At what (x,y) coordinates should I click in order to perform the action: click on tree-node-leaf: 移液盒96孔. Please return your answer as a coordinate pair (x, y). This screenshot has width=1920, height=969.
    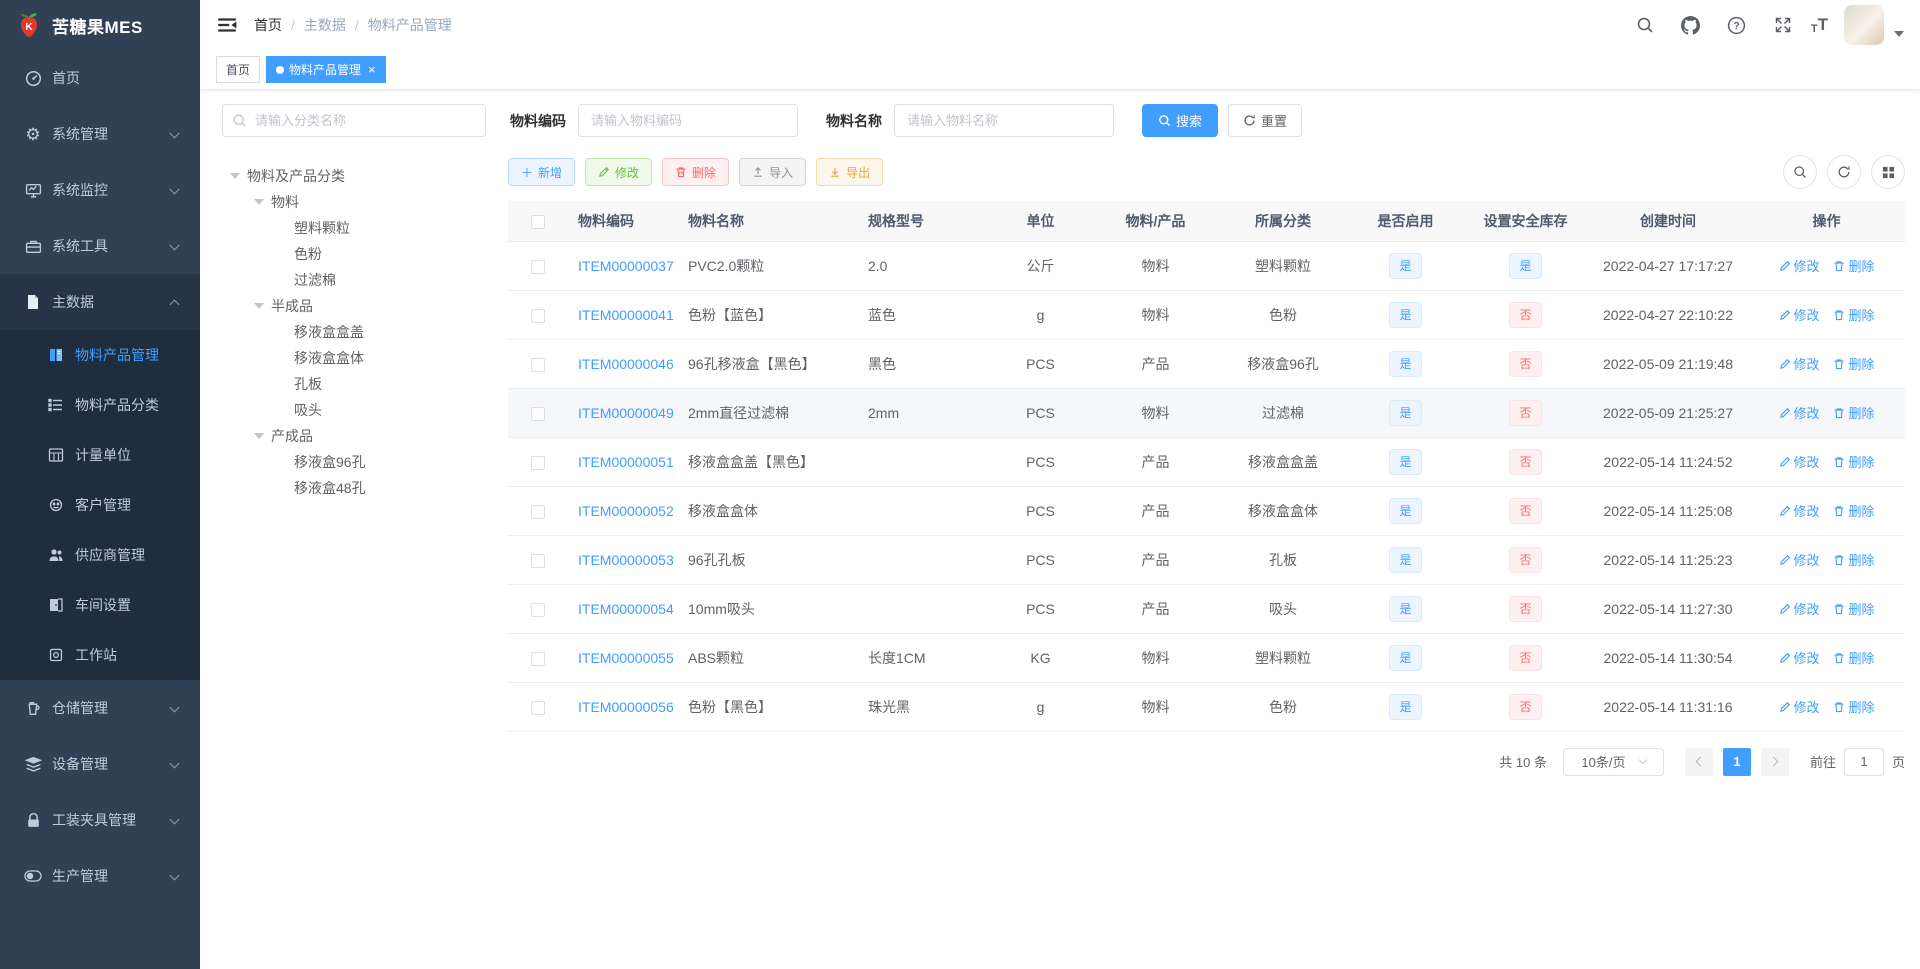
    Looking at the image, I should click on (354, 462).